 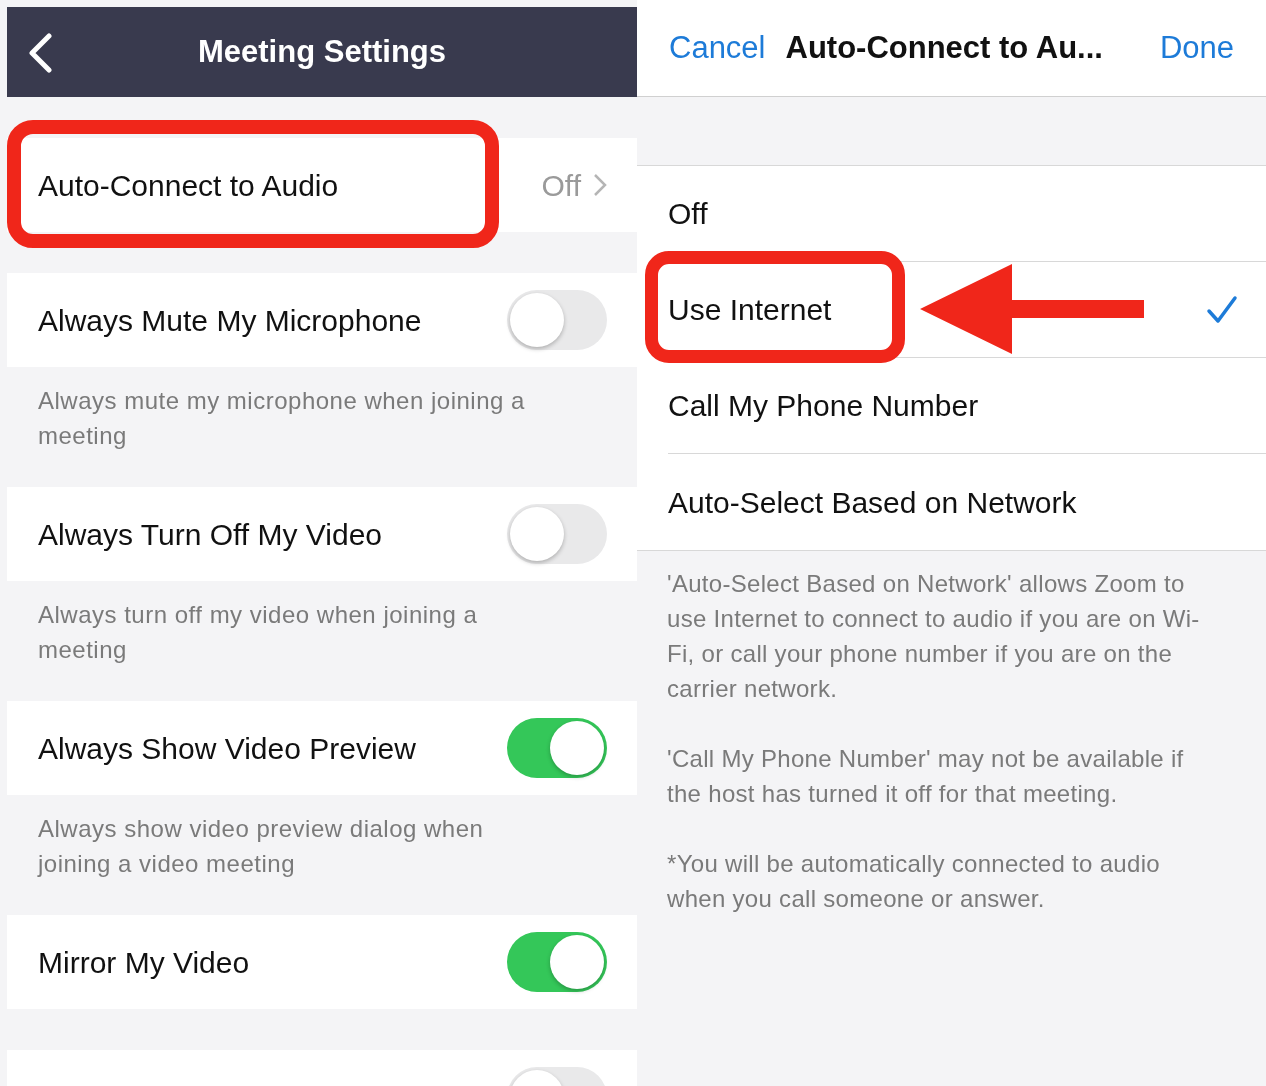 What do you see at coordinates (967, 214) in the screenshot?
I see `audio-option: Off` at bounding box center [967, 214].